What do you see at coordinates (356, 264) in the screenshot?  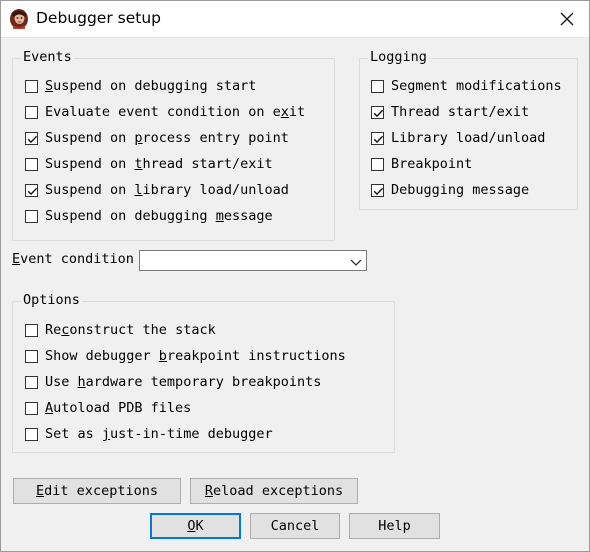 I see `chevron-down-icon` at bounding box center [356, 264].